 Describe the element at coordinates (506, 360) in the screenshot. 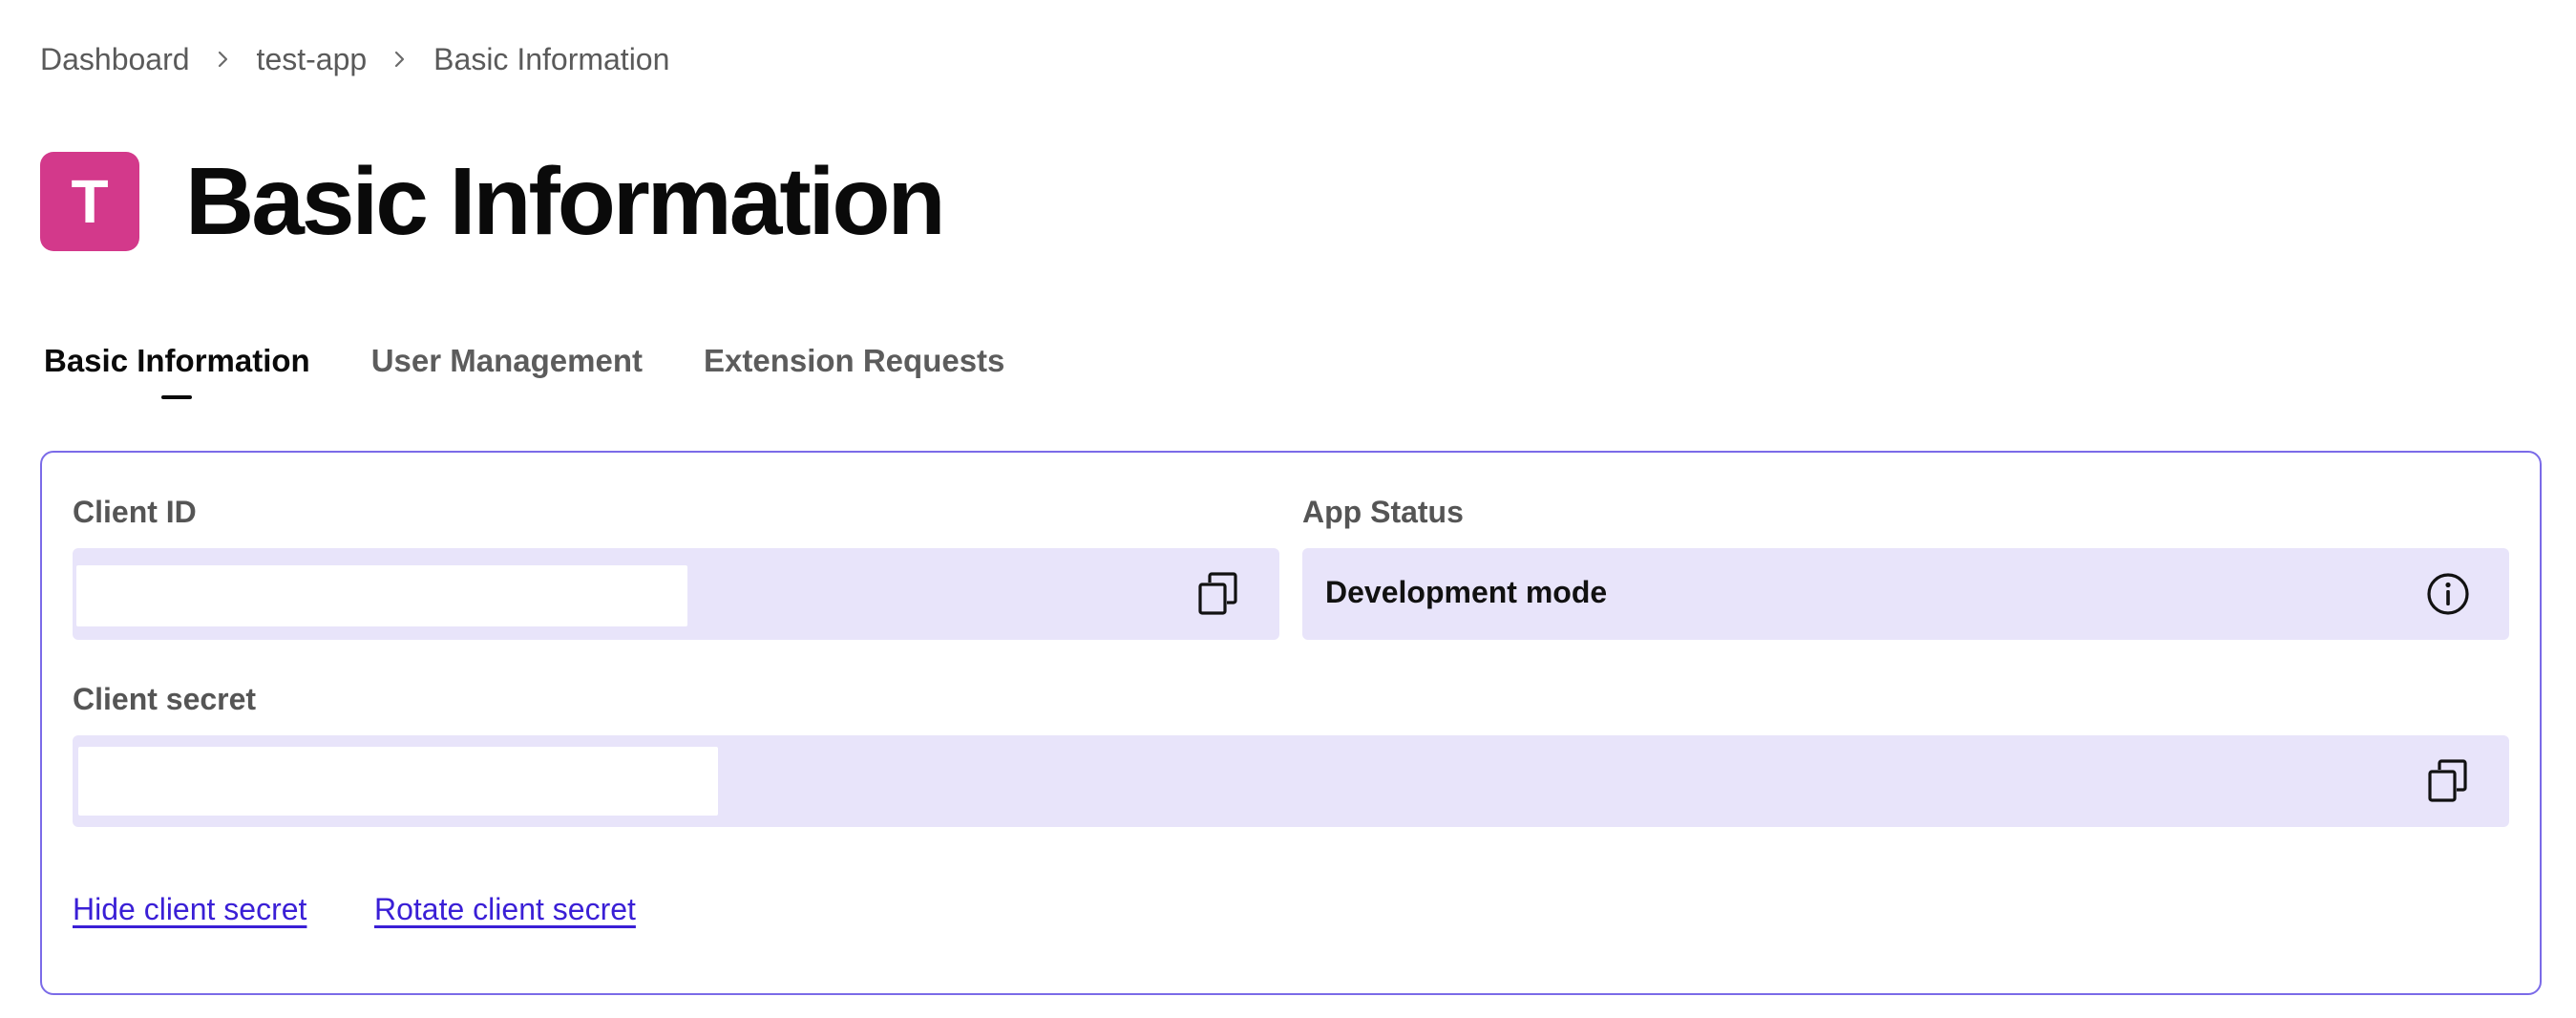

I see `tab-label: User Management` at that location.